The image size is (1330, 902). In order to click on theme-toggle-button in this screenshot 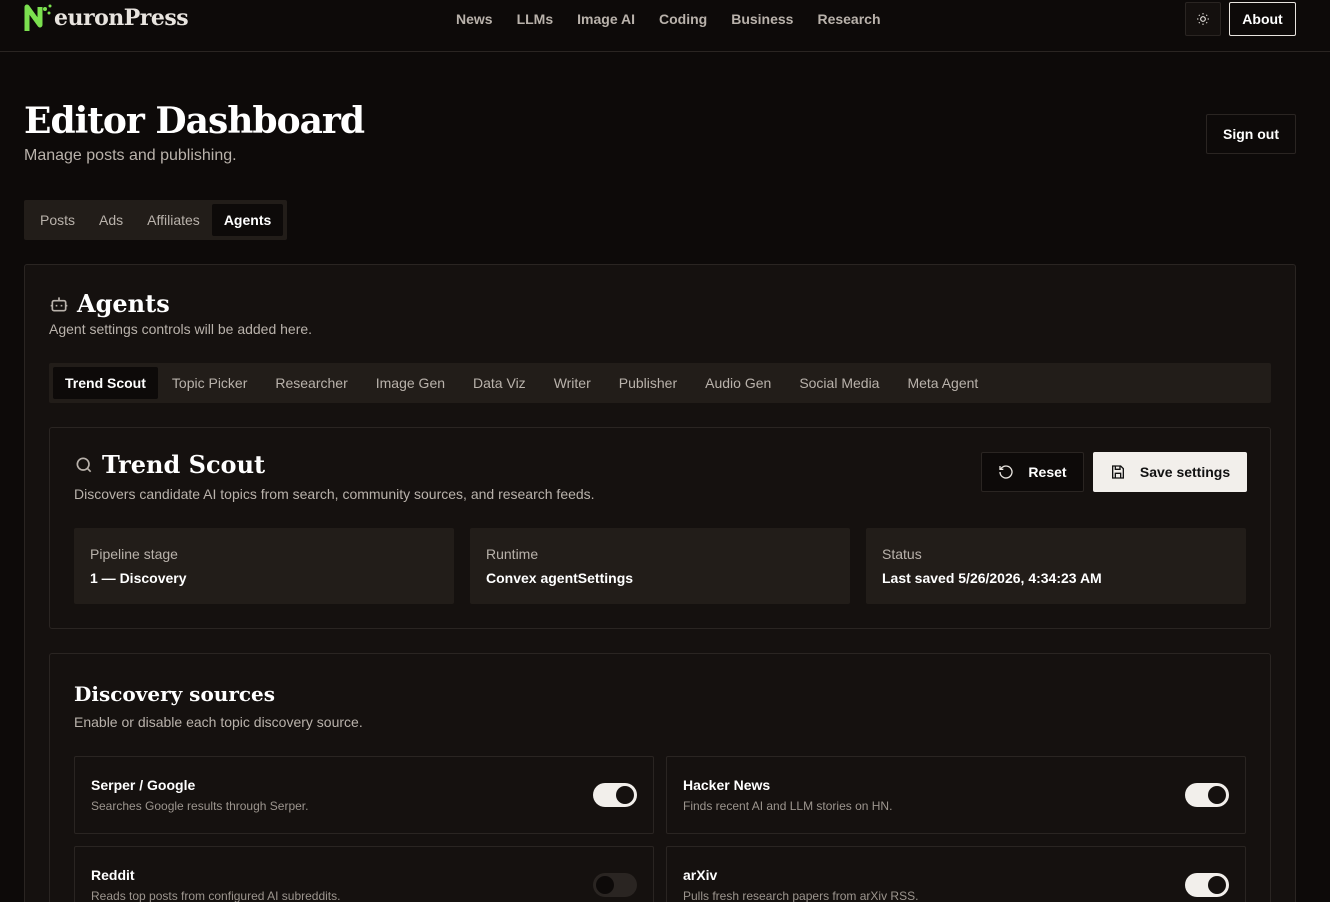, I will do `click(1203, 19)`.